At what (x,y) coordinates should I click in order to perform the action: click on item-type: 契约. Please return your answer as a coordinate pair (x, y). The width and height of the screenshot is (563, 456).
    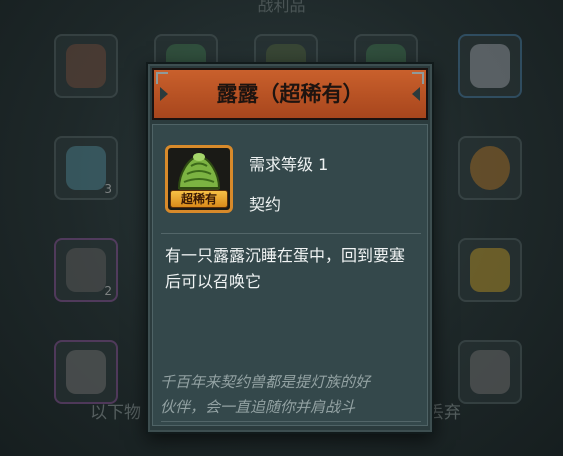
    Looking at the image, I should click on (265, 204).